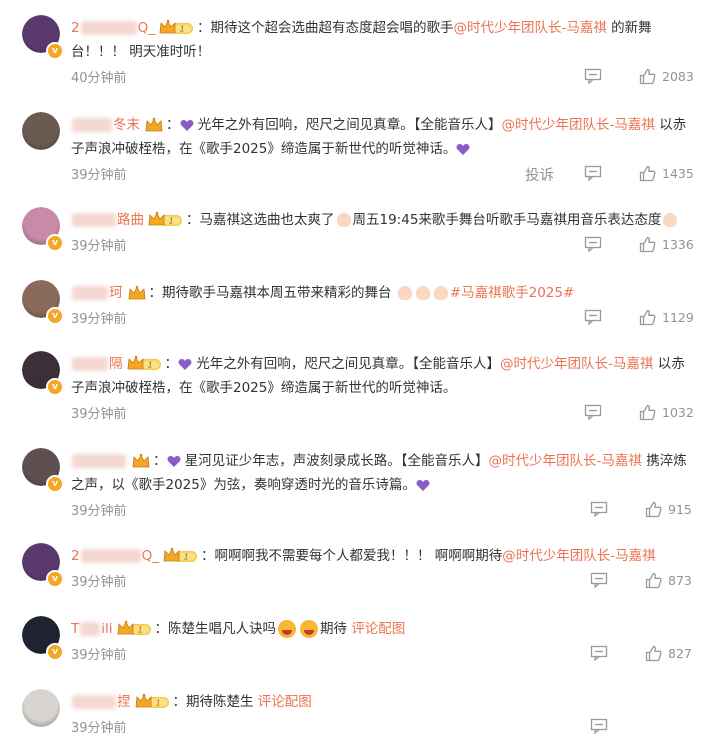  What do you see at coordinates (334, 461) in the screenshot?
I see `comment-text: 星河见证少年志，声波刻录成长路。【全能音乐人】` at bounding box center [334, 461].